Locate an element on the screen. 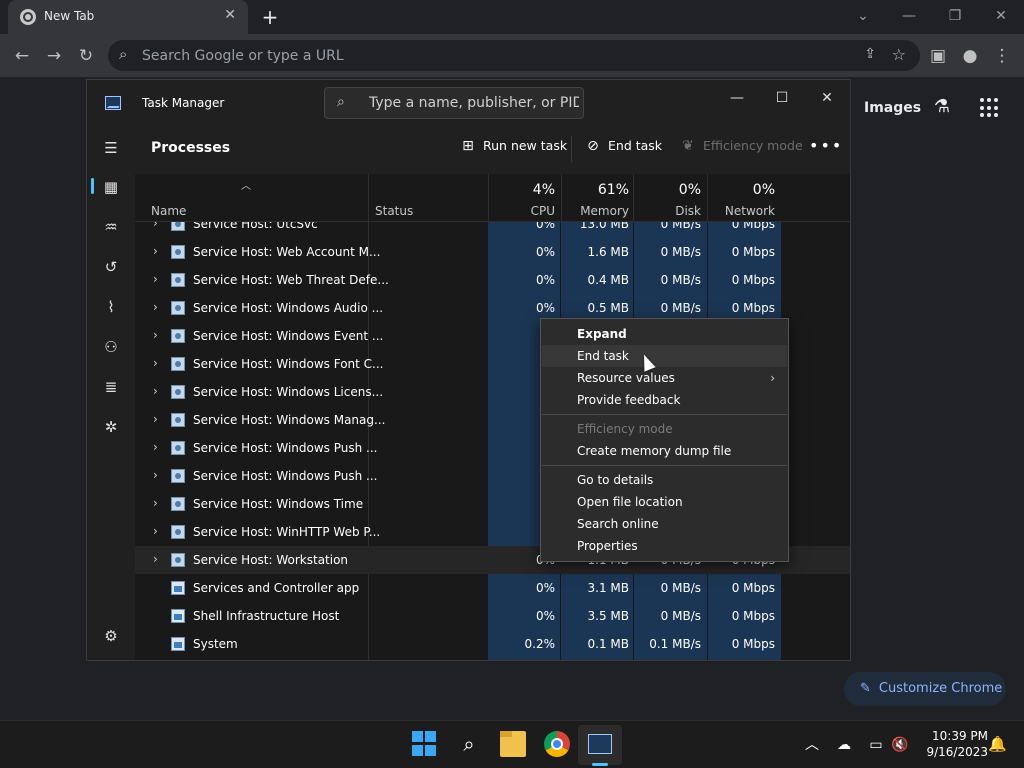 The image size is (1024, 768). start-button is located at coordinates (425, 744).